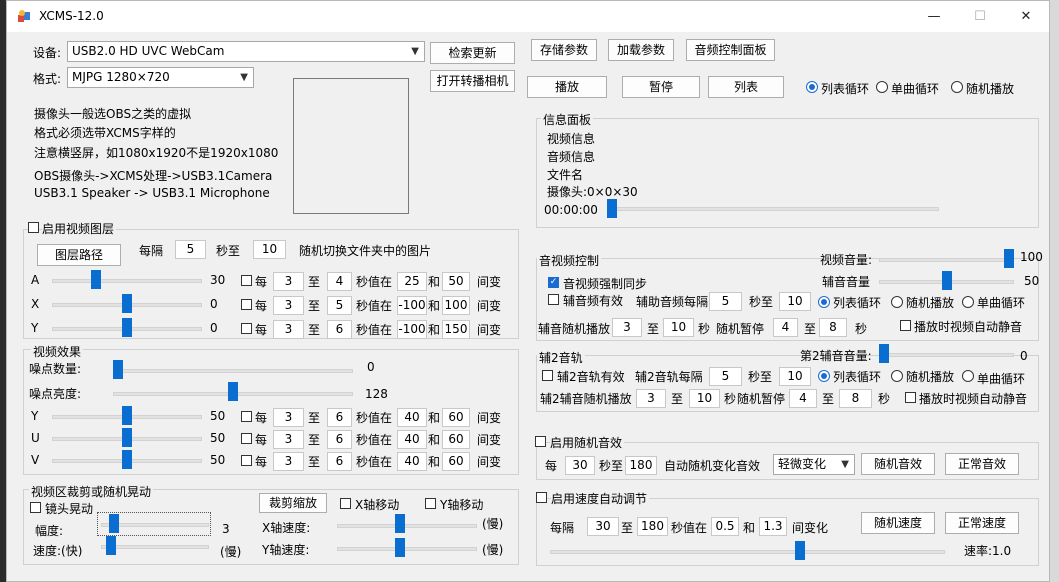 This screenshot has height=582, width=1059. What do you see at coordinates (747, 552) in the screenshot?
I see `speed-rate-track` at bounding box center [747, 552].